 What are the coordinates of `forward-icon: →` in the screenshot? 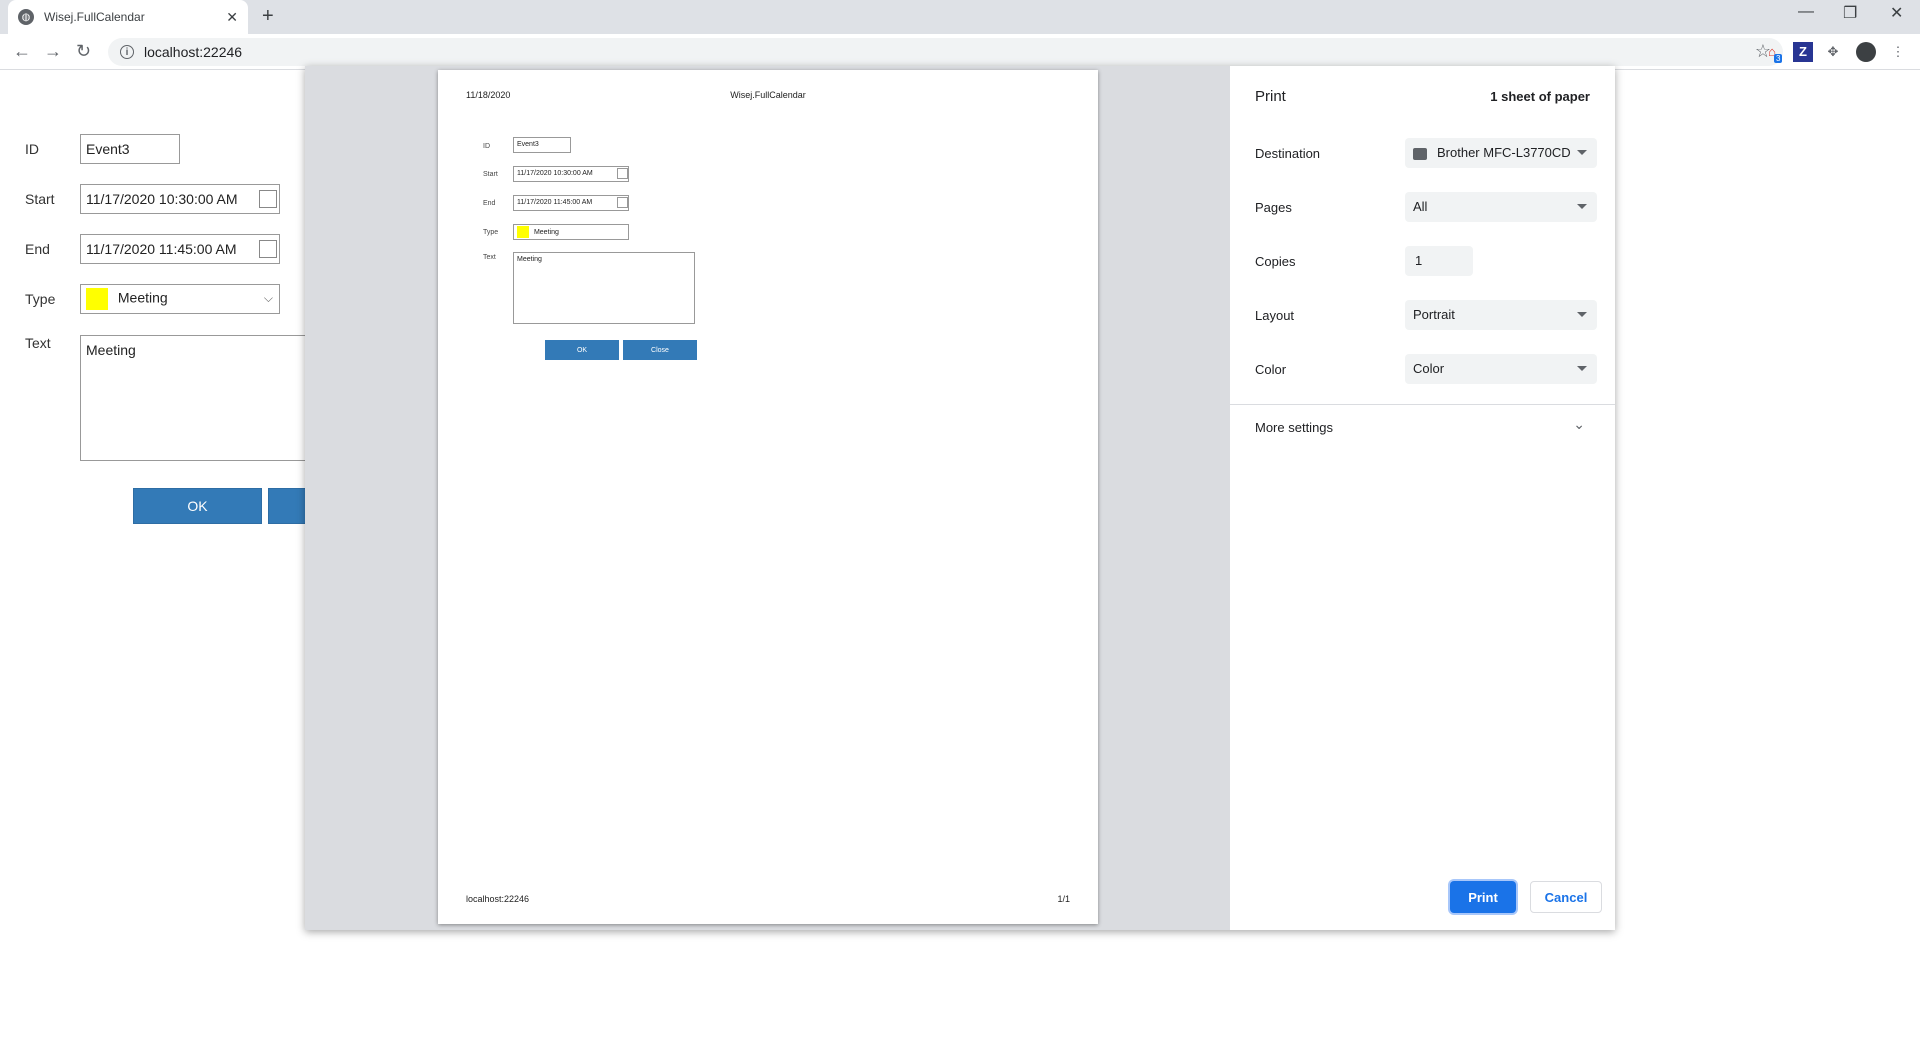 It's located at (53, 51).